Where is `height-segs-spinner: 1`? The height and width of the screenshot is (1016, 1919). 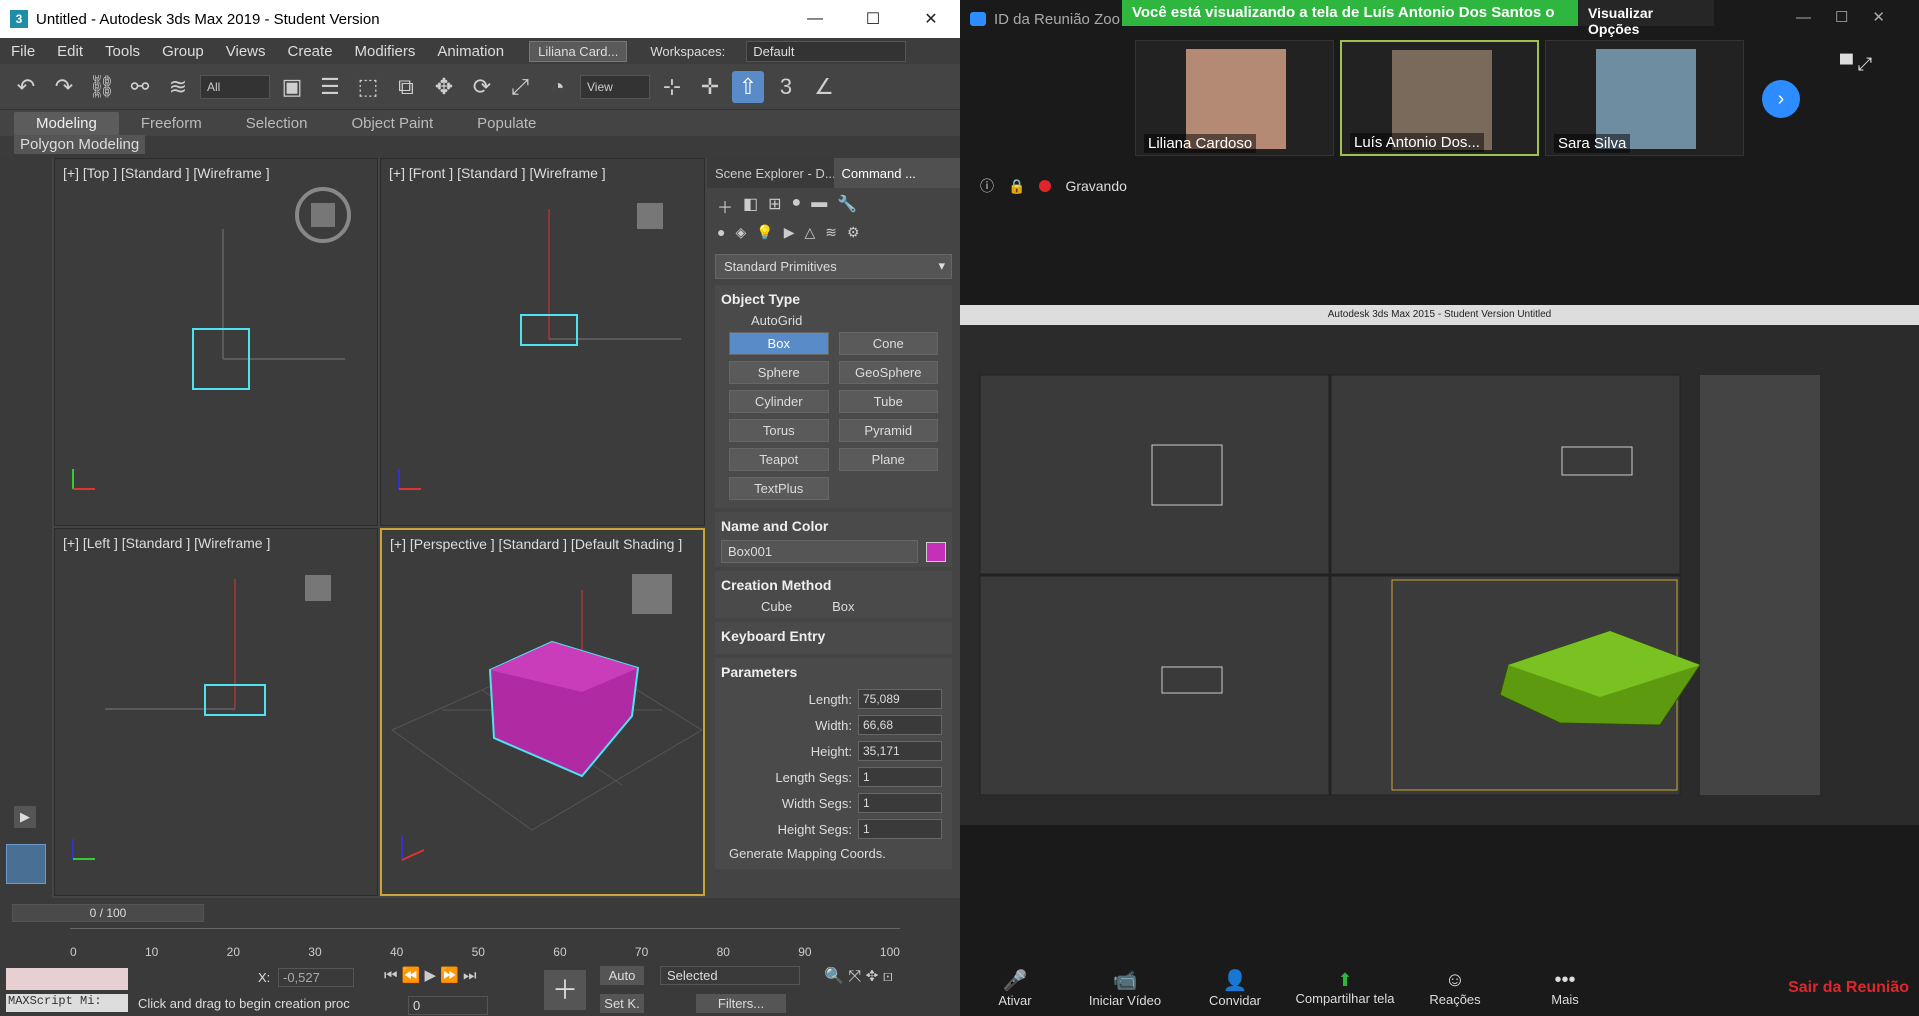 height-segs-spinner: 1 is located at coordinates (900, 829).